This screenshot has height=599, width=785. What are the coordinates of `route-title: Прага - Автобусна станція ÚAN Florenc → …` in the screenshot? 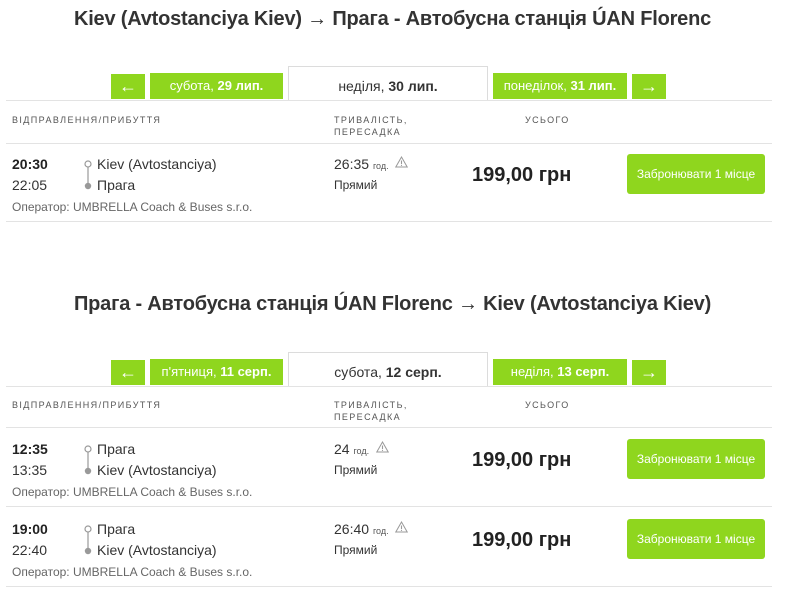 It's located at (392, 304).